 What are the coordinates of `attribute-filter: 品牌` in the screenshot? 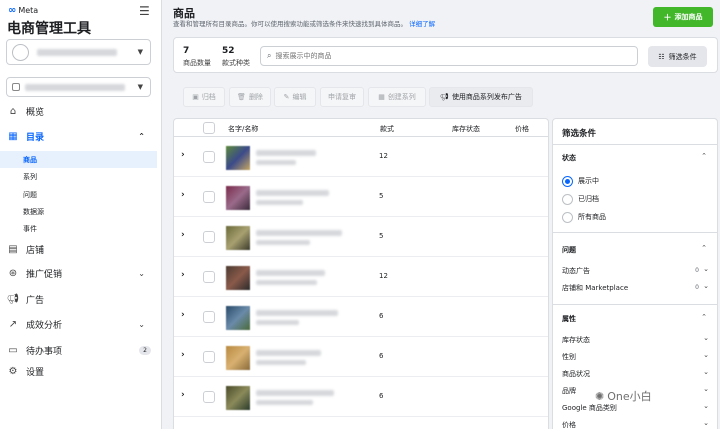 It's located at (569, 391).